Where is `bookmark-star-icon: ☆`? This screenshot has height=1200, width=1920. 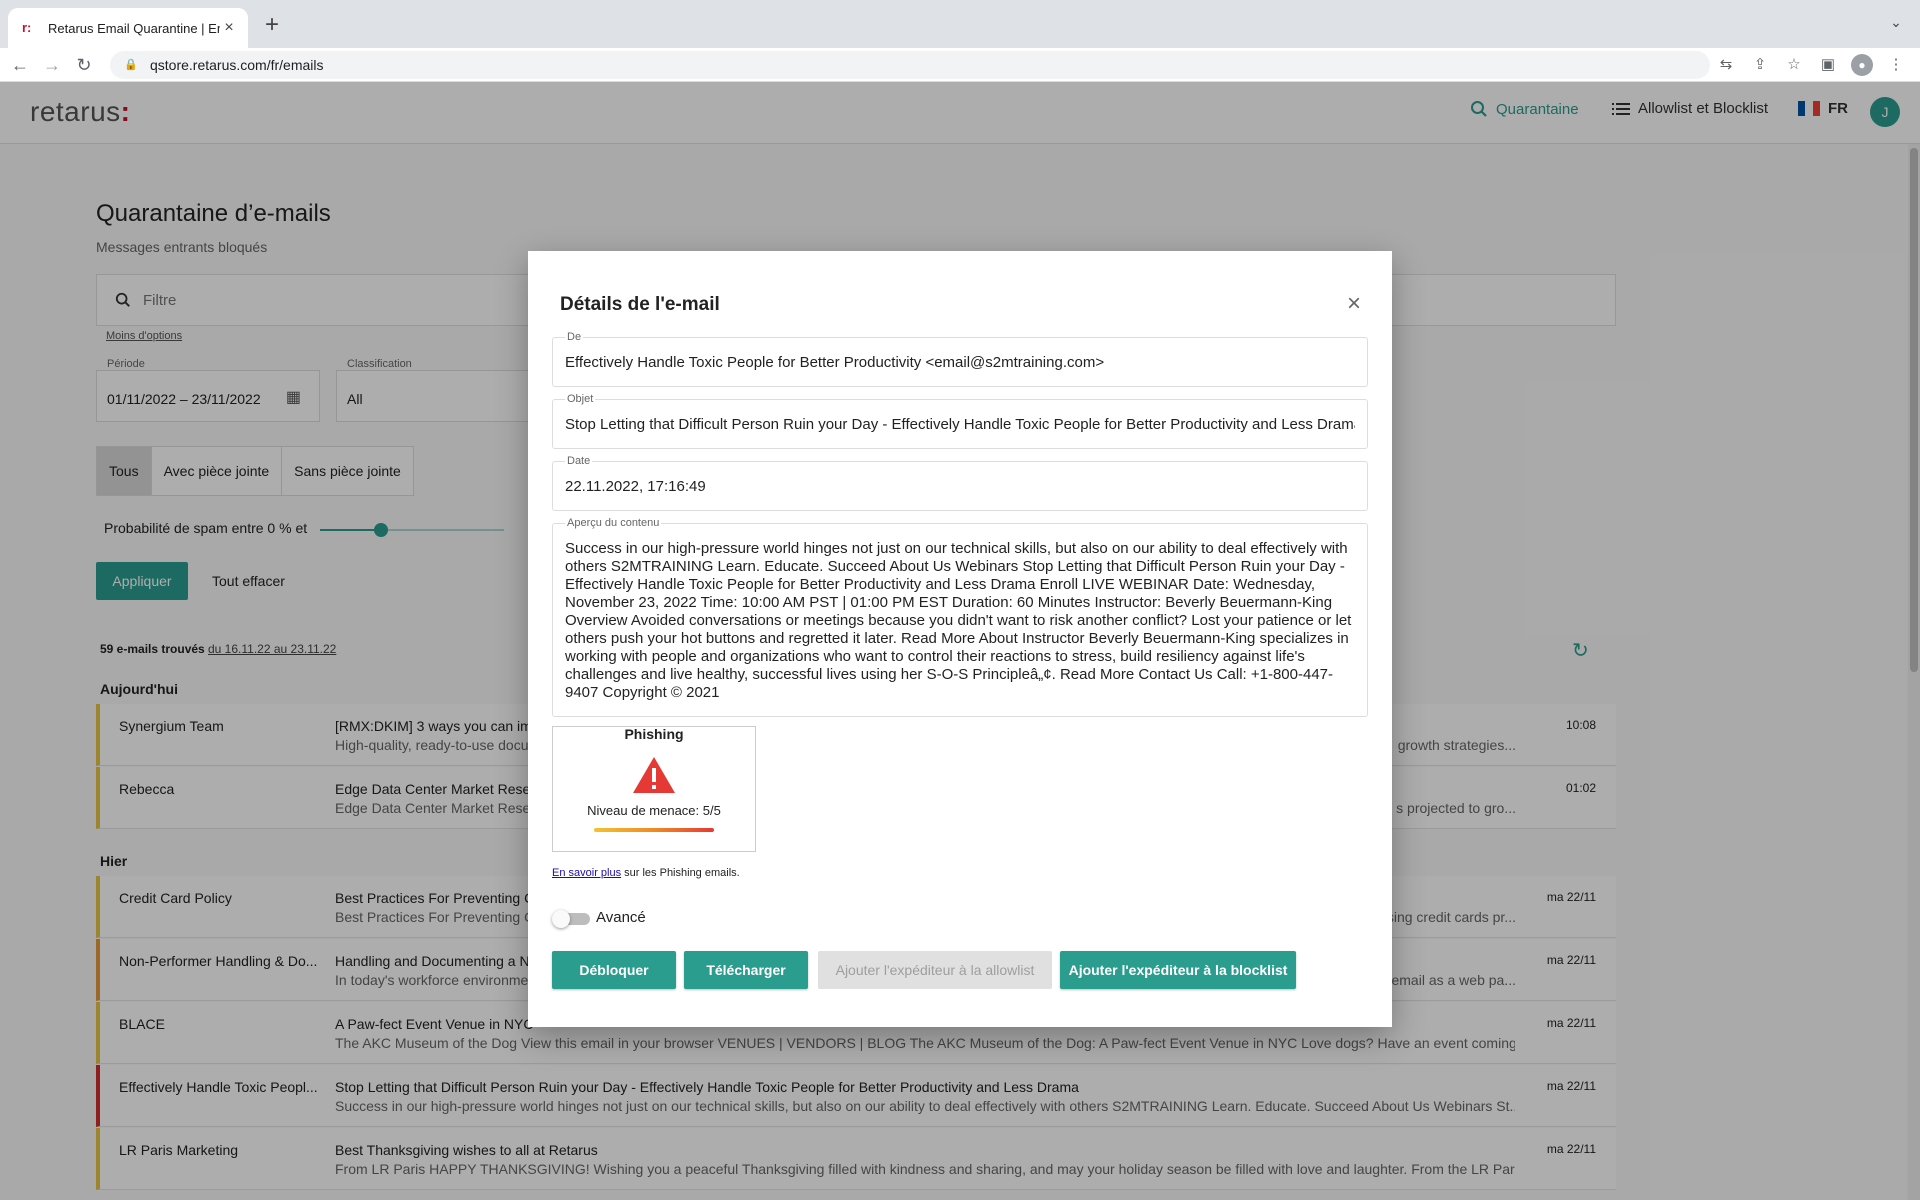
bookmark-star-icon: ☆ is located at coordinates (1794, 65).